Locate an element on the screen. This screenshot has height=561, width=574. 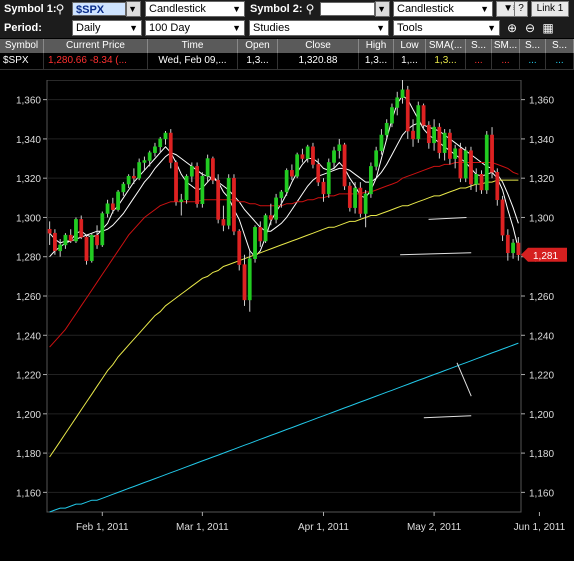
link-button: Link 1 is located at coordinates (550, 9).